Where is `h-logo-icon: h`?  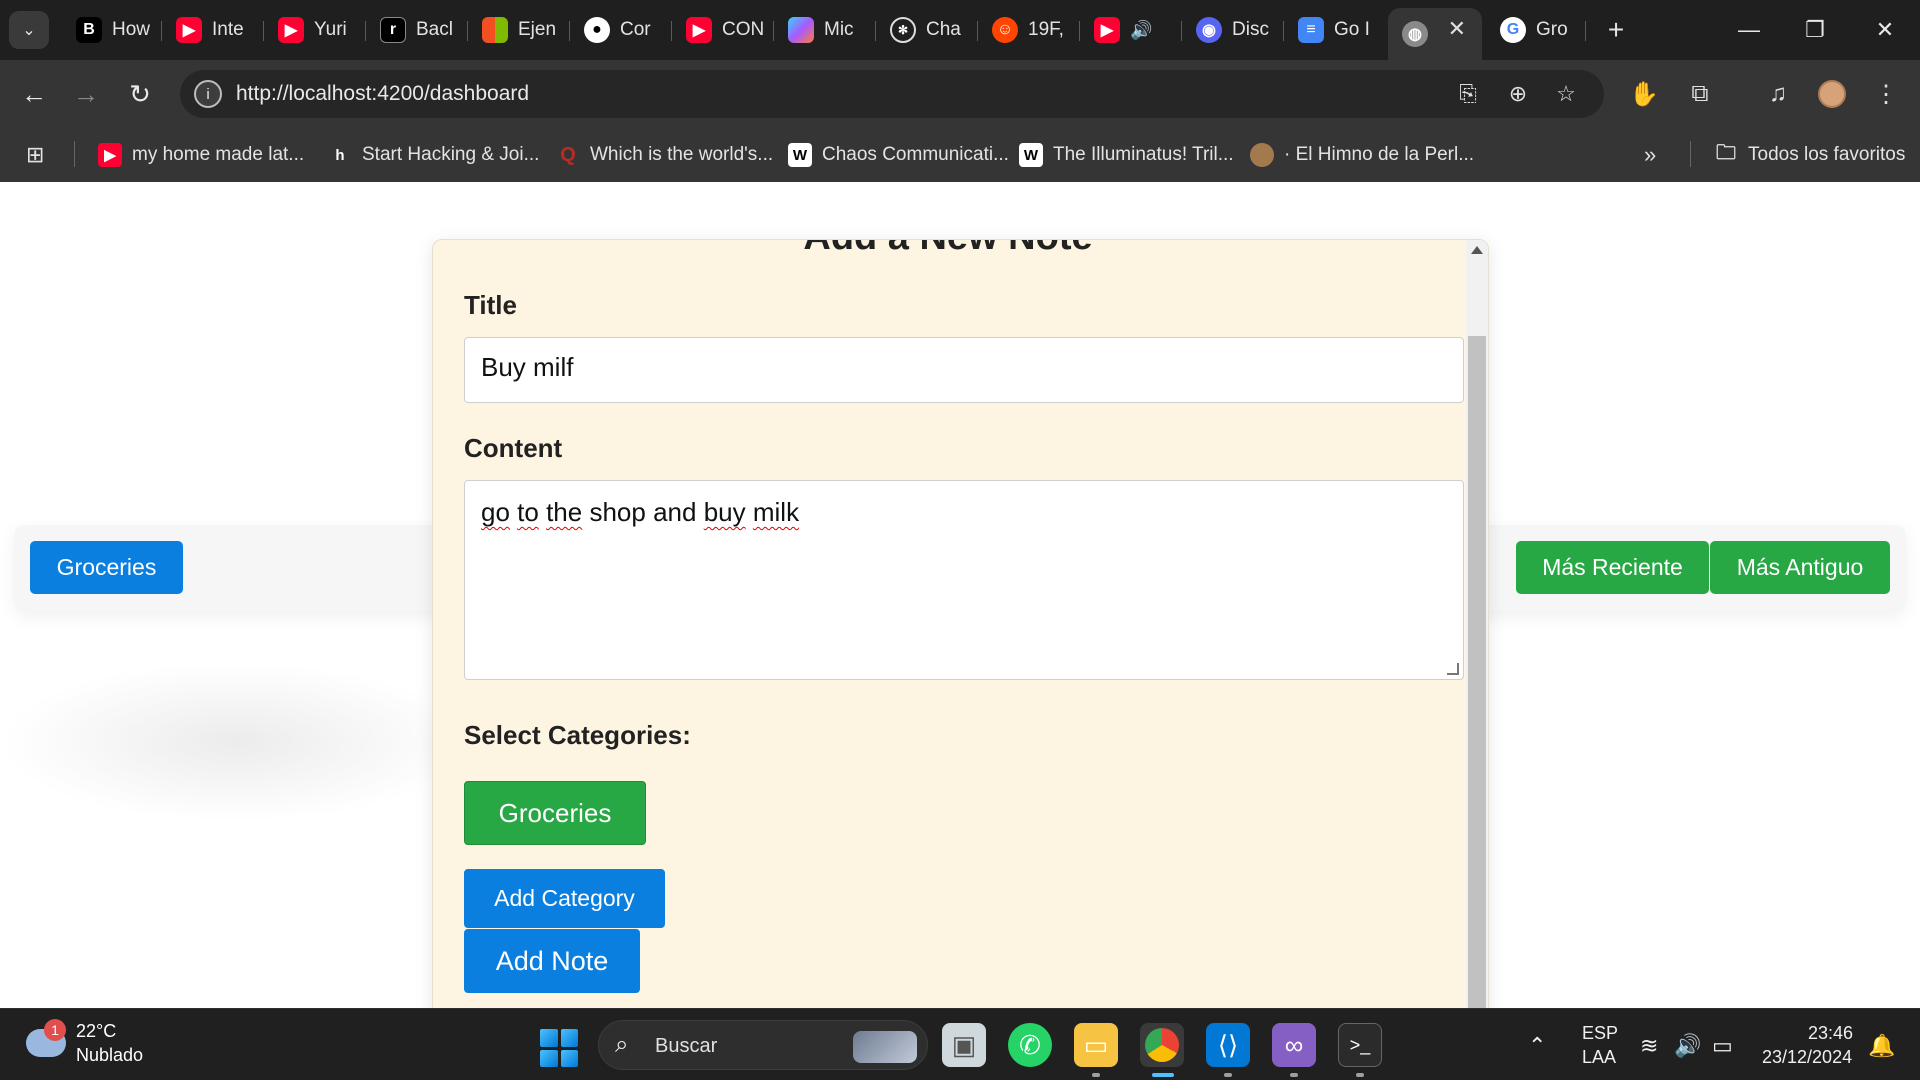
h-logo-icon: h is located at coordinates (340, 155).